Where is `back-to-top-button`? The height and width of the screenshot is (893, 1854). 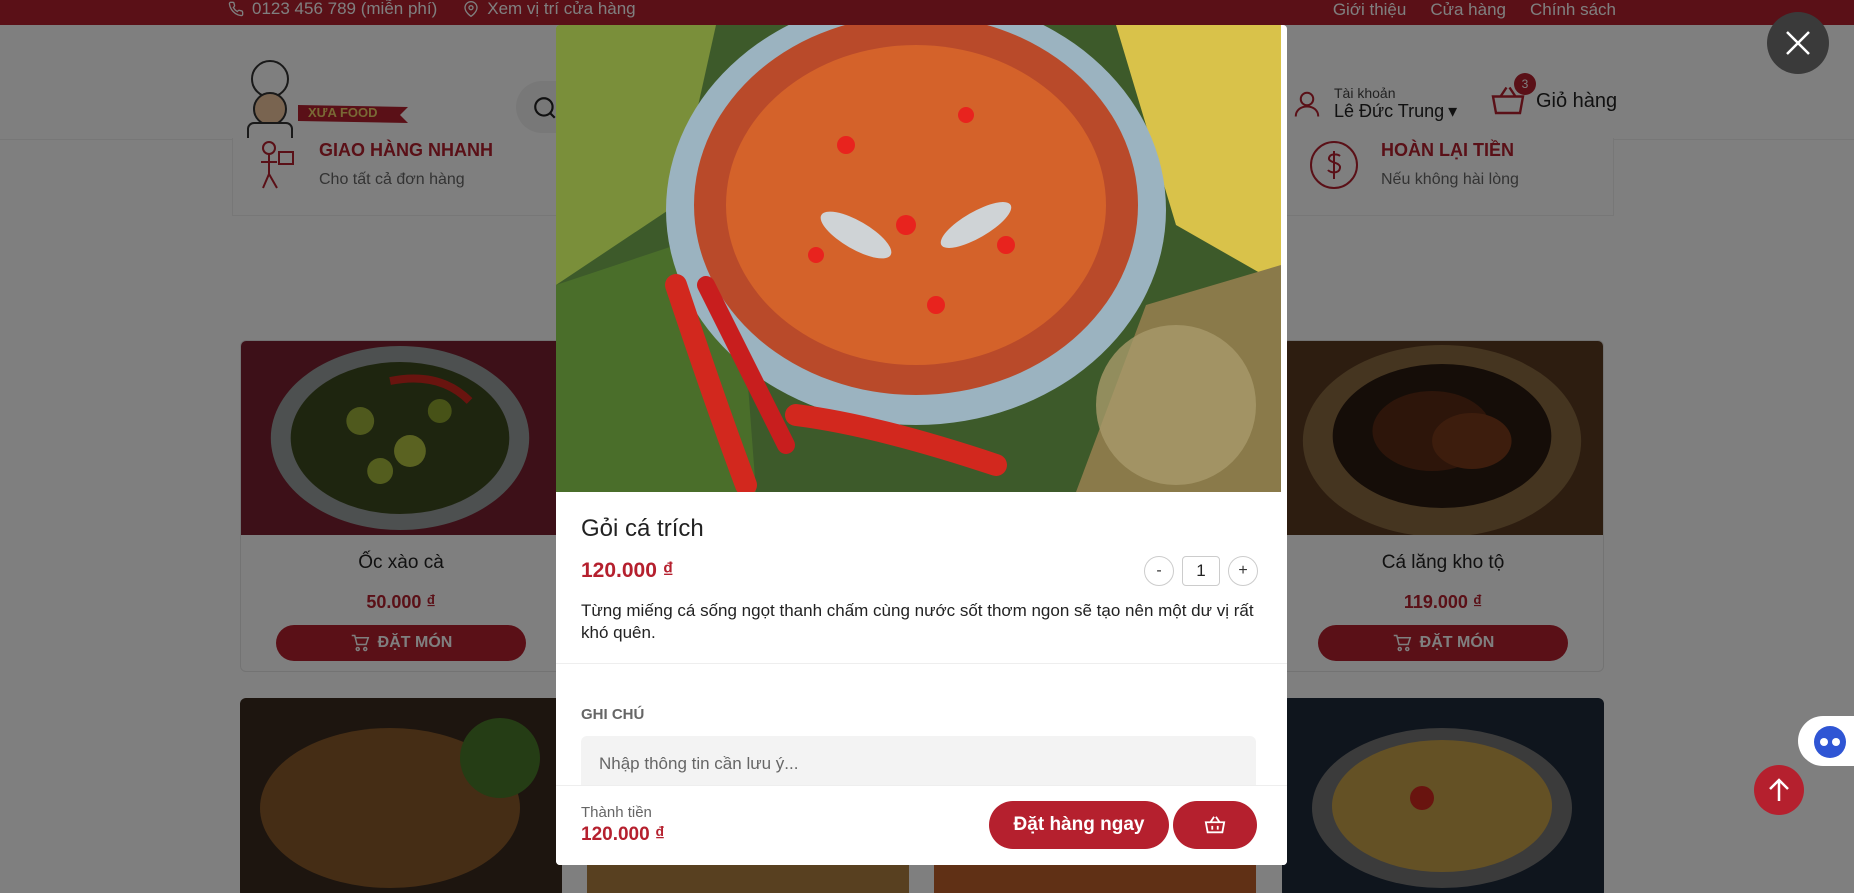 back-to-top-button is located at coordinates (1779, 790).